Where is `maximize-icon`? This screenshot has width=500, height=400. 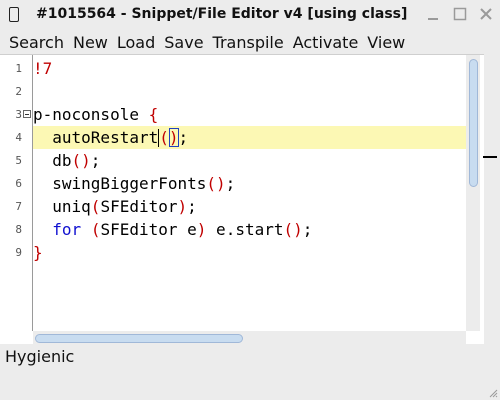
maximize-icon is located at coordinates (460, 14).